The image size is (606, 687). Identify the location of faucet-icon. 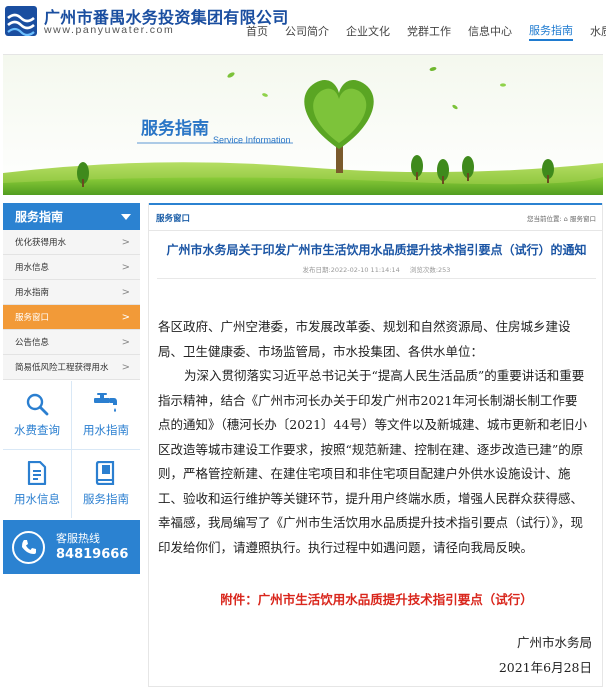
(105, 402).